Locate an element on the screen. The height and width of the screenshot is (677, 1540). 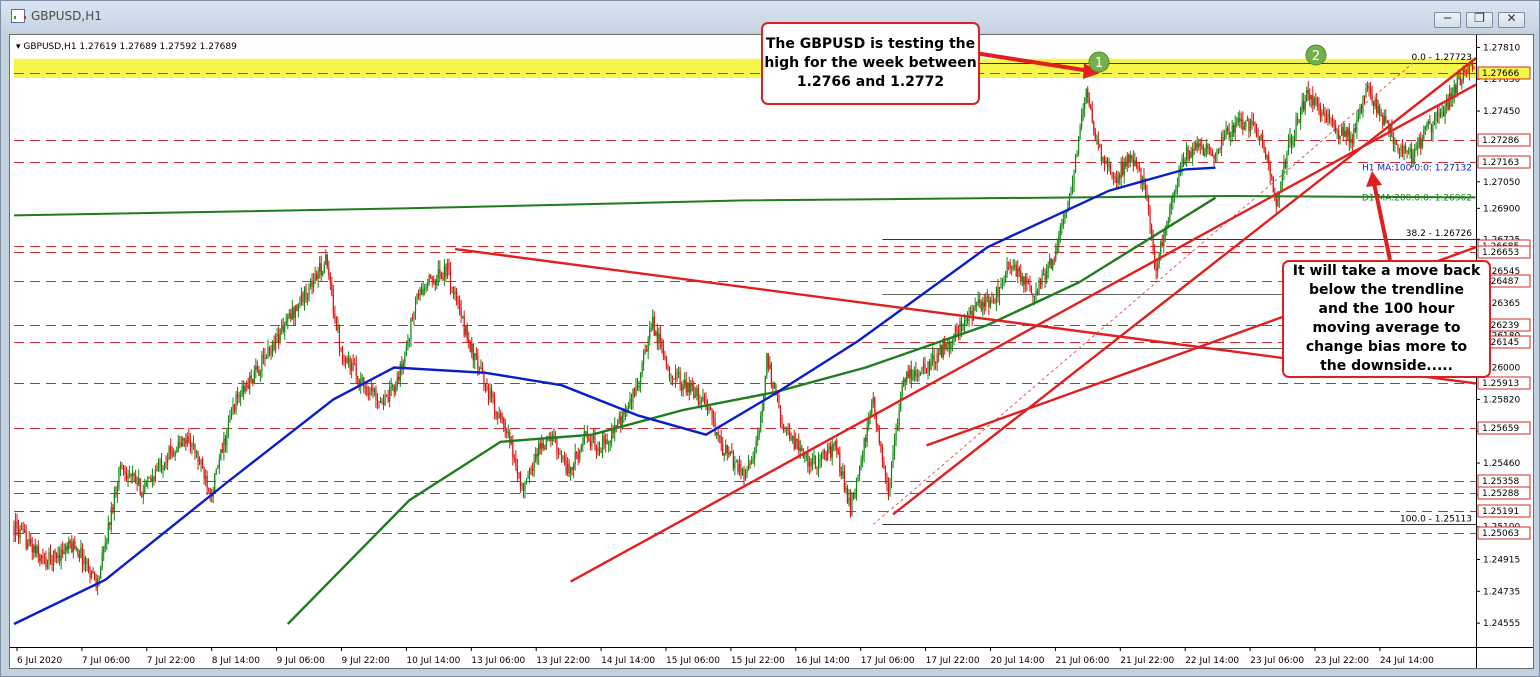
price-tick-label: 1.24555 is located at coordinates (1501, 624).